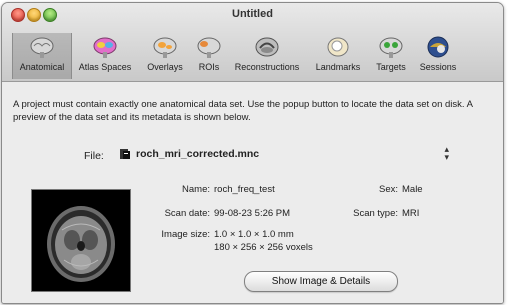 The image size is (510, 305). I want to click on toolbar-rois: ROIs, so click(209, 56).